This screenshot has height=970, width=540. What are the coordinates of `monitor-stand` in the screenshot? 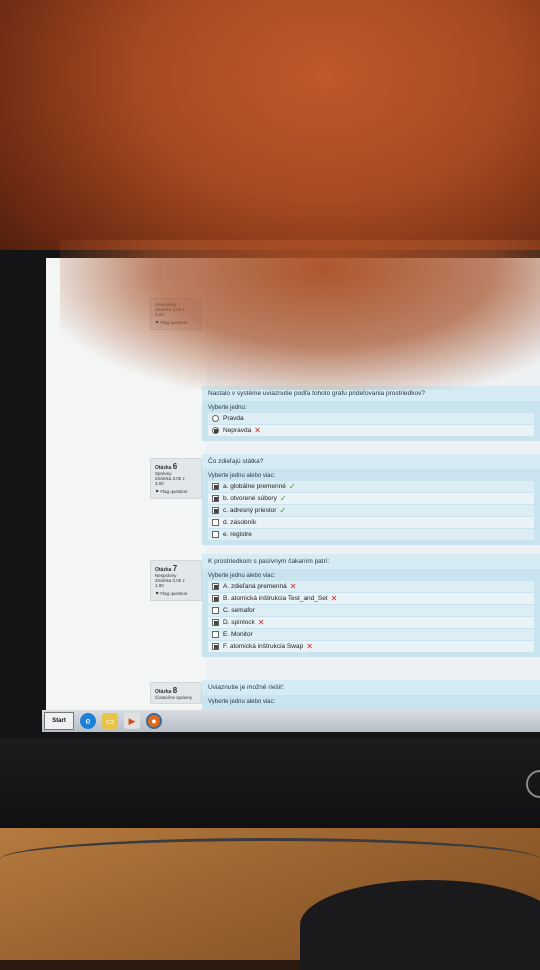 It's located at (420, 925).